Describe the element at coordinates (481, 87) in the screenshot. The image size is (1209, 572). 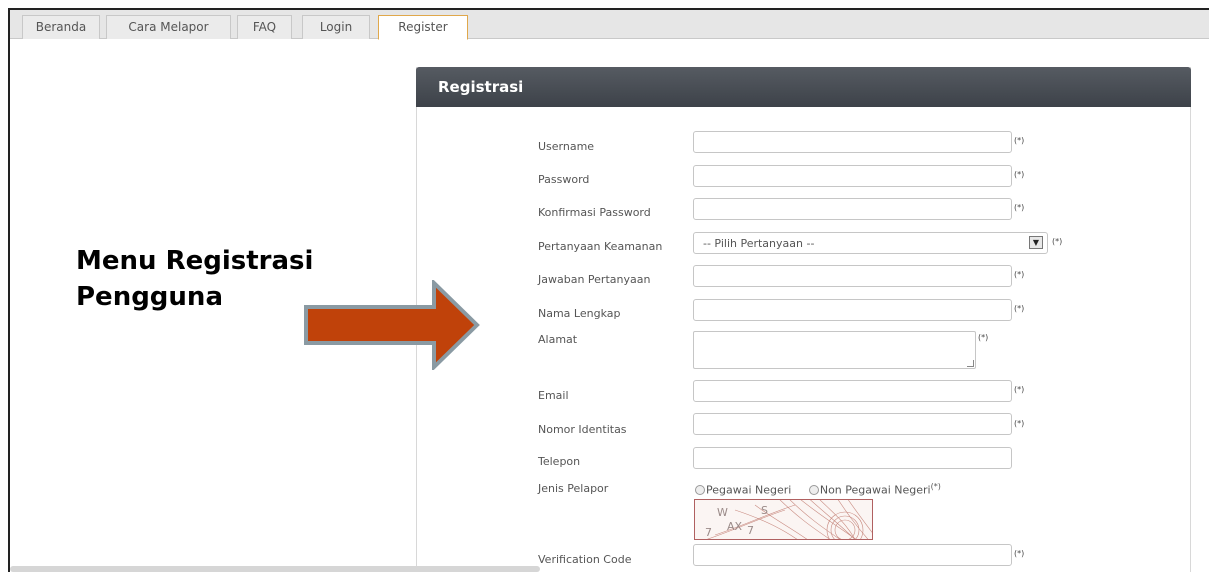
I see `panel-title: Registrasi` at that location.